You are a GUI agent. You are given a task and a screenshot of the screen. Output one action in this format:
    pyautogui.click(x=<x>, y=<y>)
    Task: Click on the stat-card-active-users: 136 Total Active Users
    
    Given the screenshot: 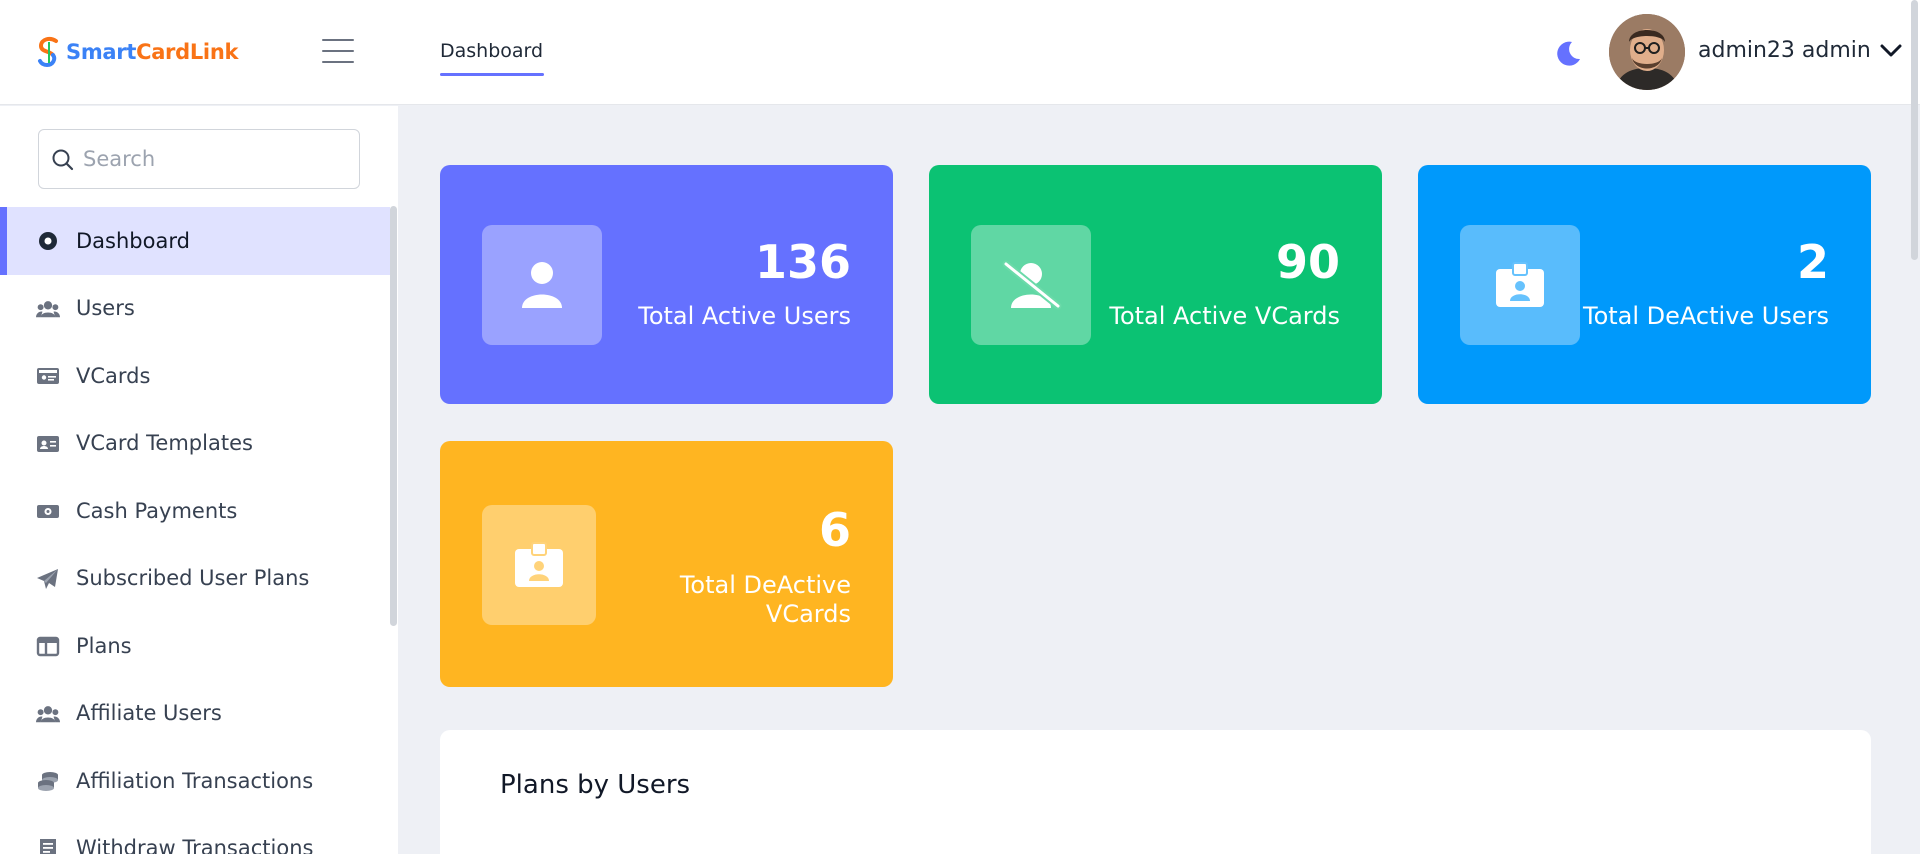 What is the action you would take?
    pyautogui.click(x=666, y=284)
    